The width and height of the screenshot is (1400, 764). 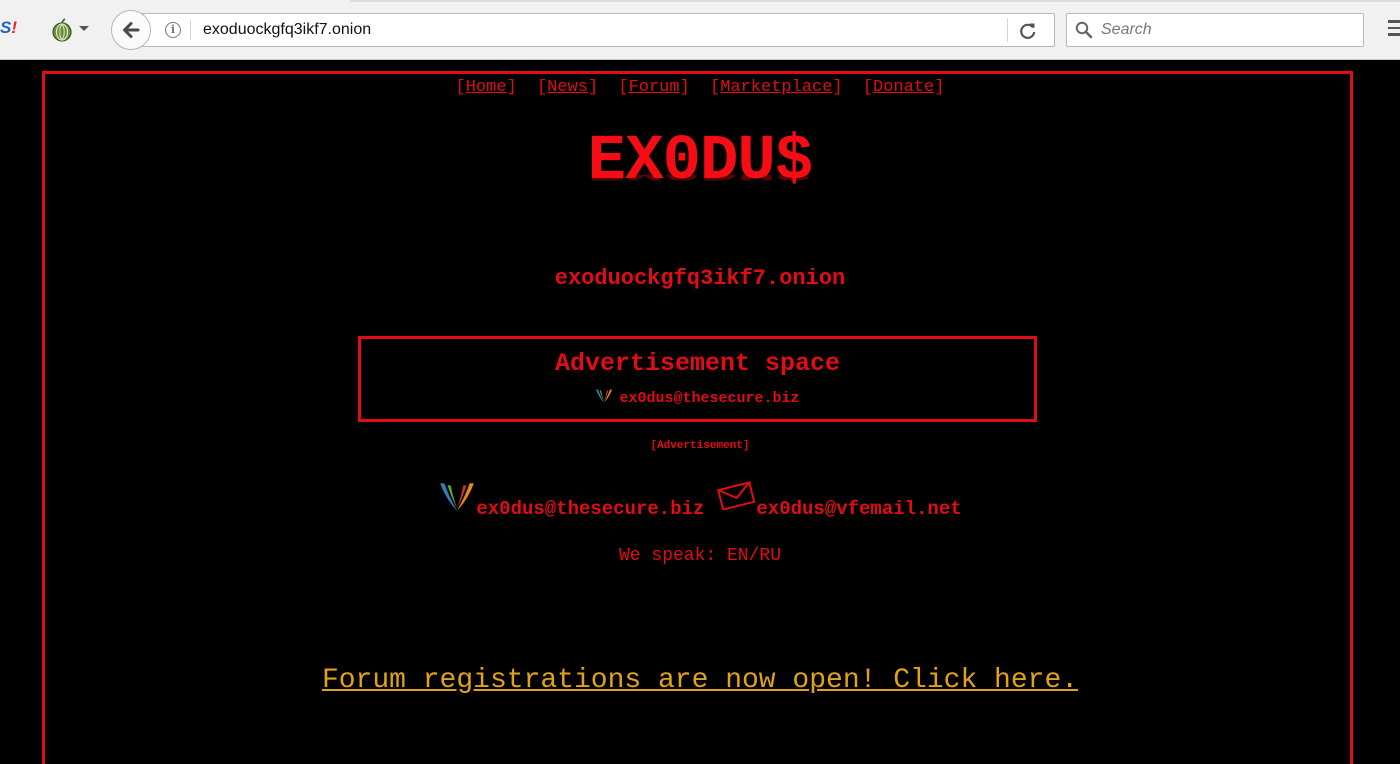 I want to click on reload-icon, so click(x=1028, y=31).